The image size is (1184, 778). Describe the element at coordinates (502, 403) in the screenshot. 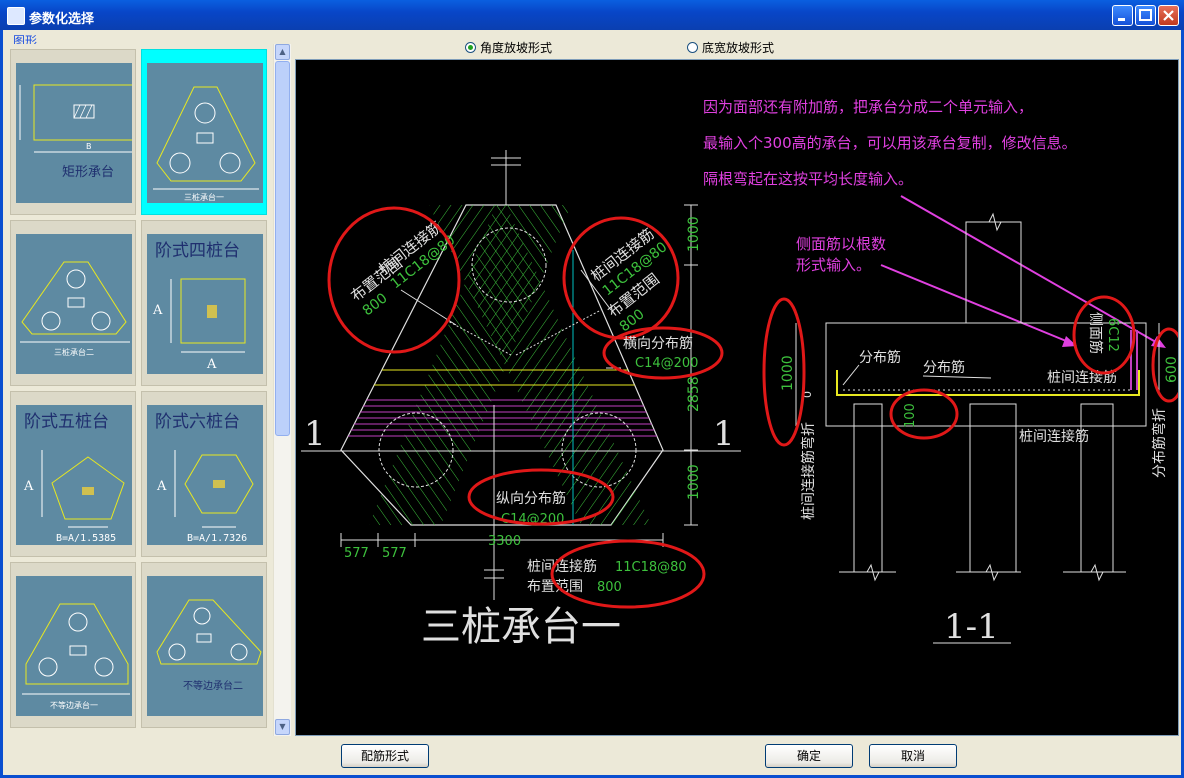

I see `distribution-bars` at that location.